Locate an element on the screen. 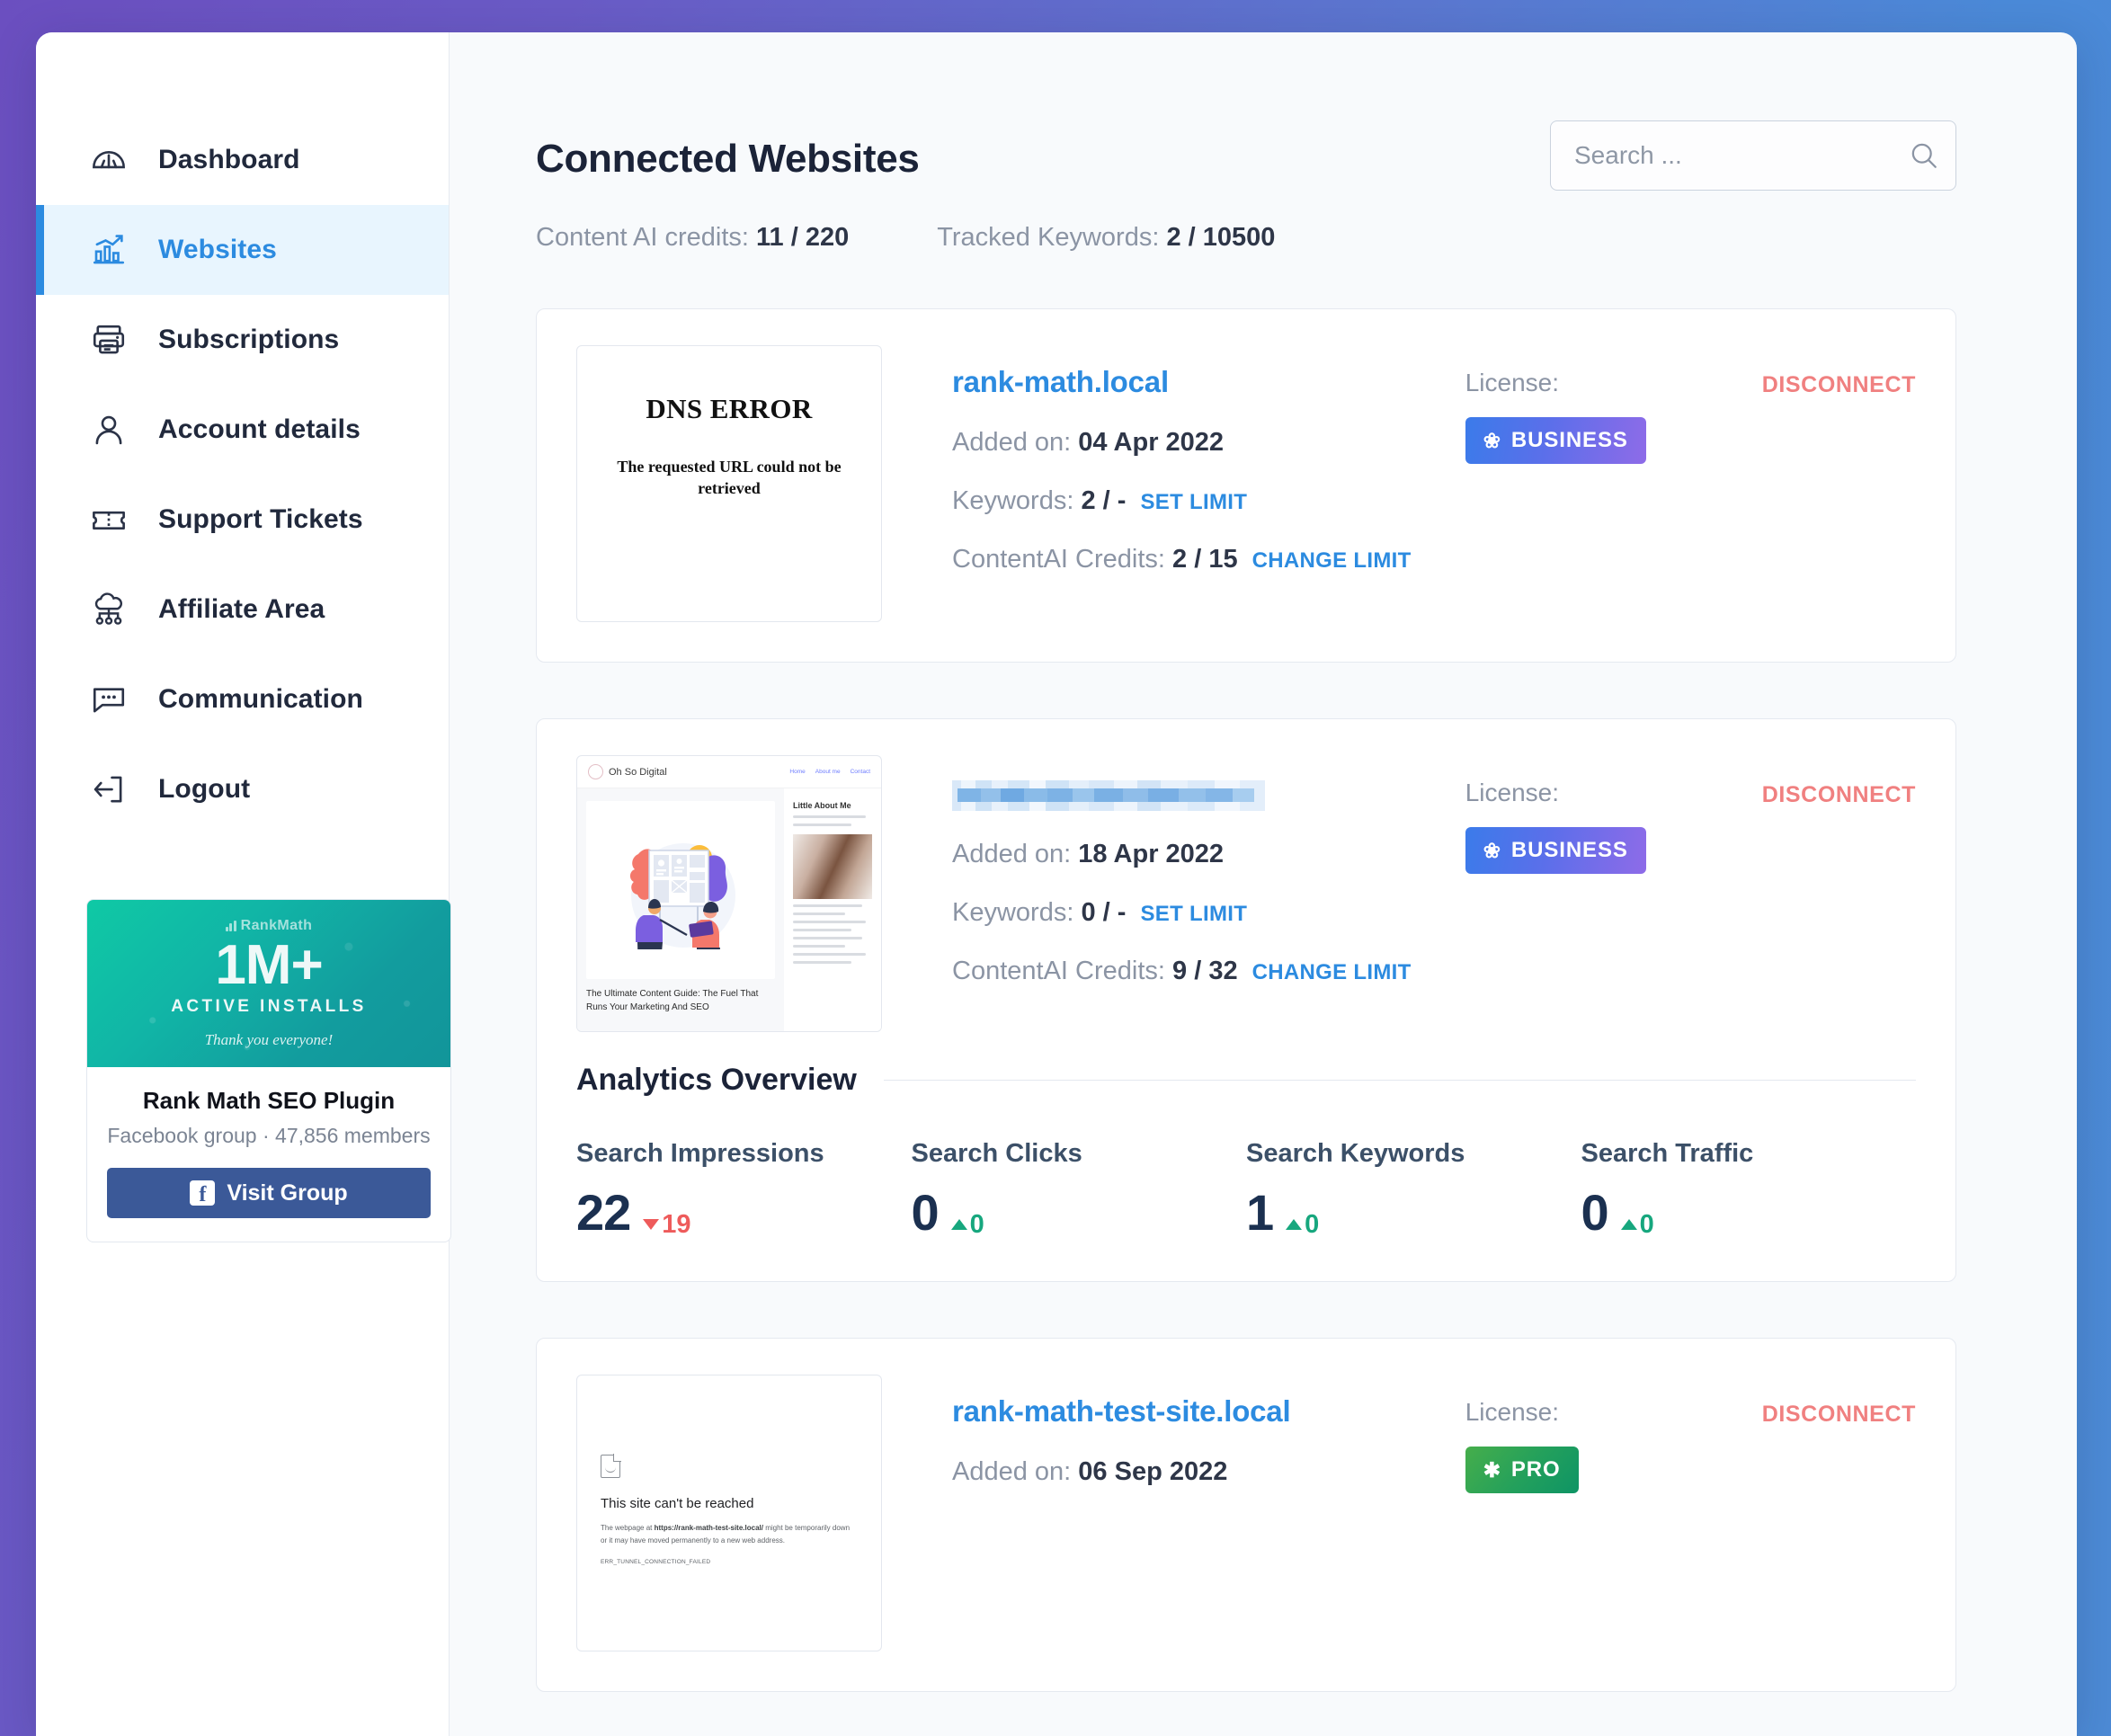 The height and width of the screenshot is (1736, 2111). stat-value-row: 1 0 is located at coordinates (1413, 1212).